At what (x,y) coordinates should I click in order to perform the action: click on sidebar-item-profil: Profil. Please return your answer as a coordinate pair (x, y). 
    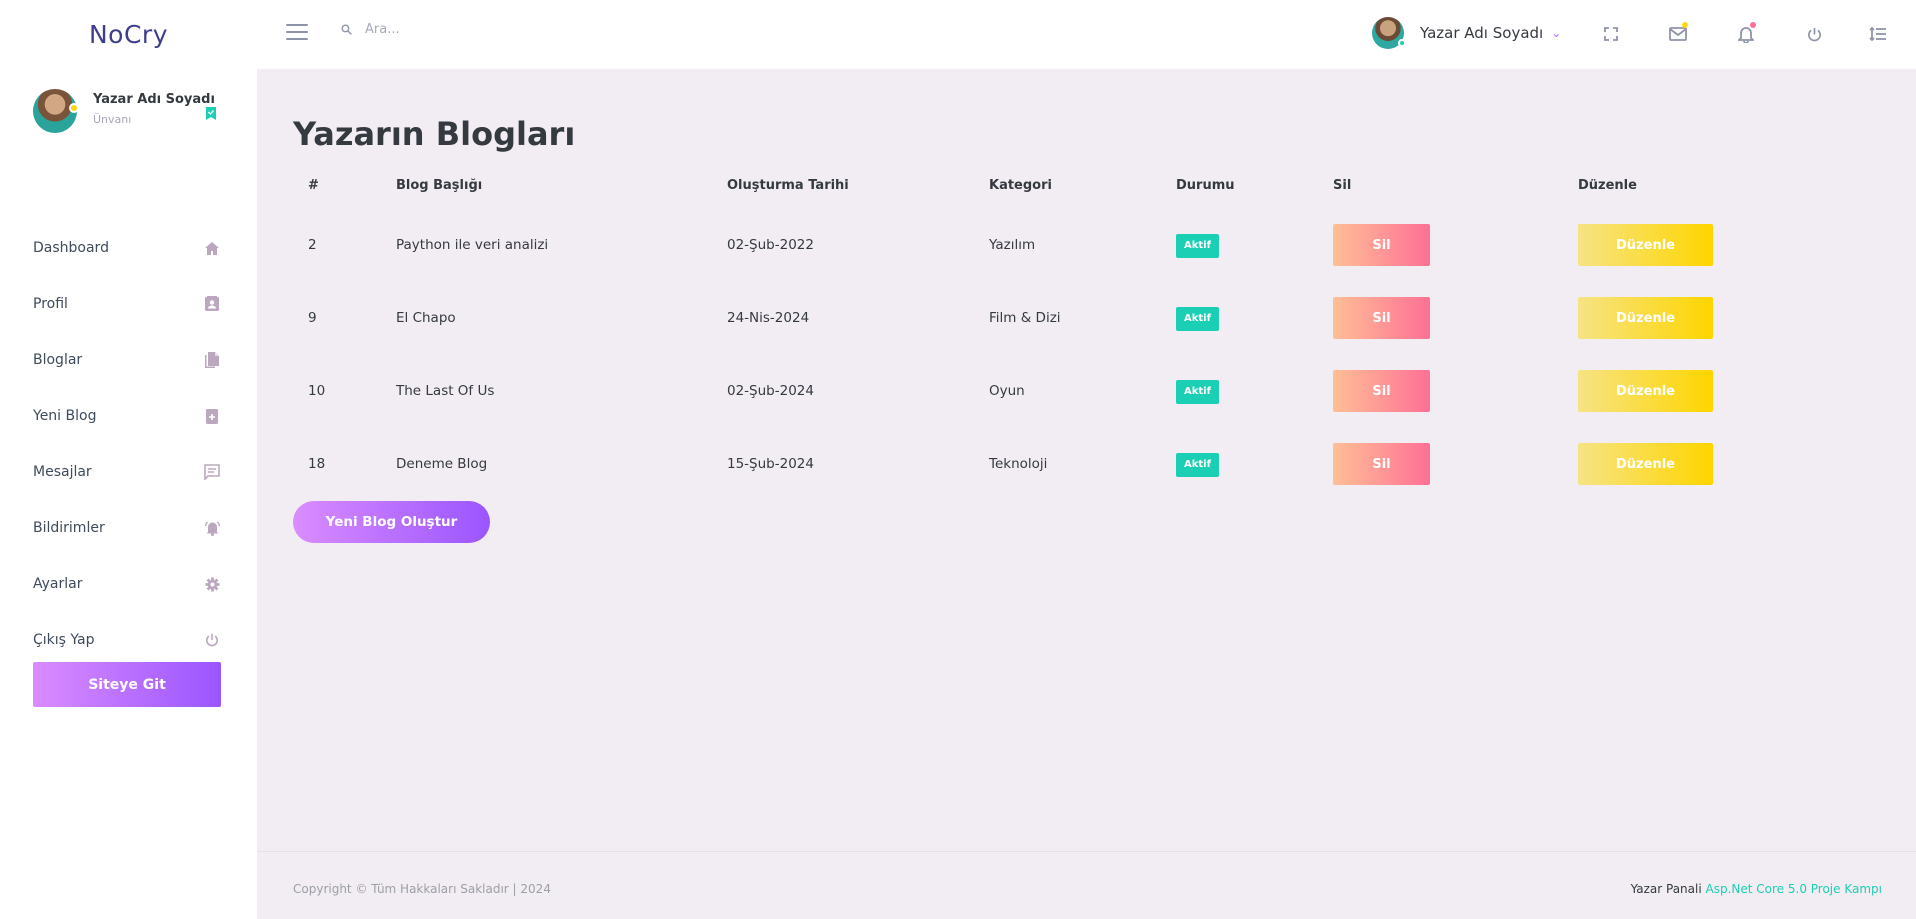
    Looking at the image, I should click on (127, 304).